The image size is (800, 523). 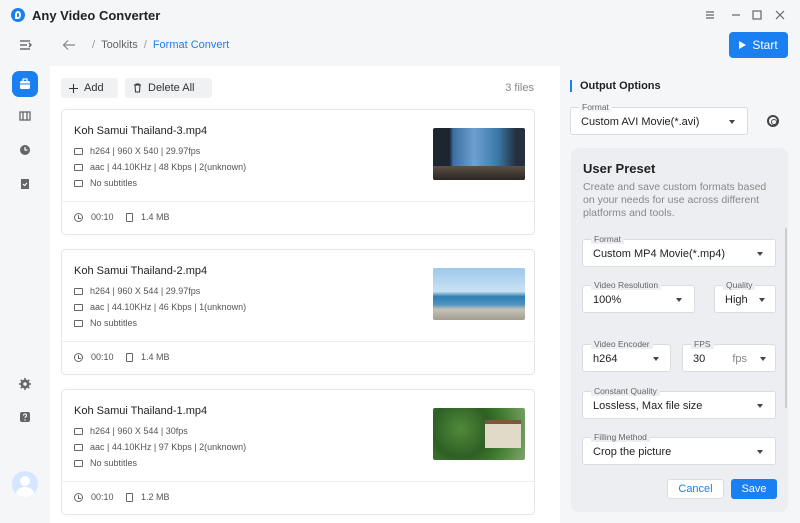 What do you see at coordinates (786, 318) in the screenshot?
I see `preset-scrollbar` at bounding box center [786, 318].